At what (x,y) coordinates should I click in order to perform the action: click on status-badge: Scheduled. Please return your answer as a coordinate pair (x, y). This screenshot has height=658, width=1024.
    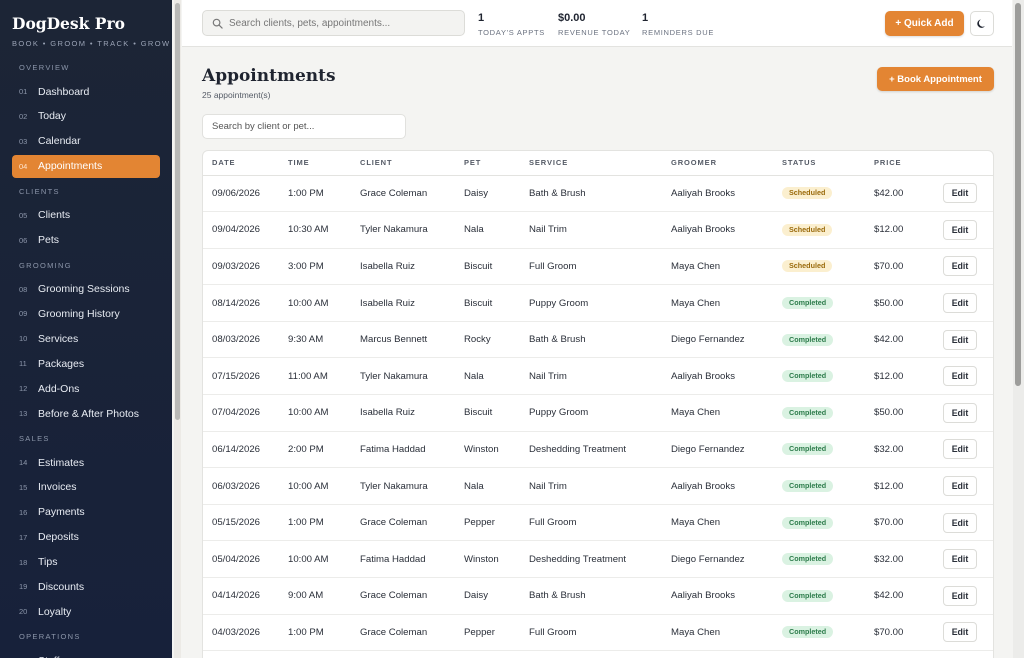
    Looking at the image, I should click on (807, 193).